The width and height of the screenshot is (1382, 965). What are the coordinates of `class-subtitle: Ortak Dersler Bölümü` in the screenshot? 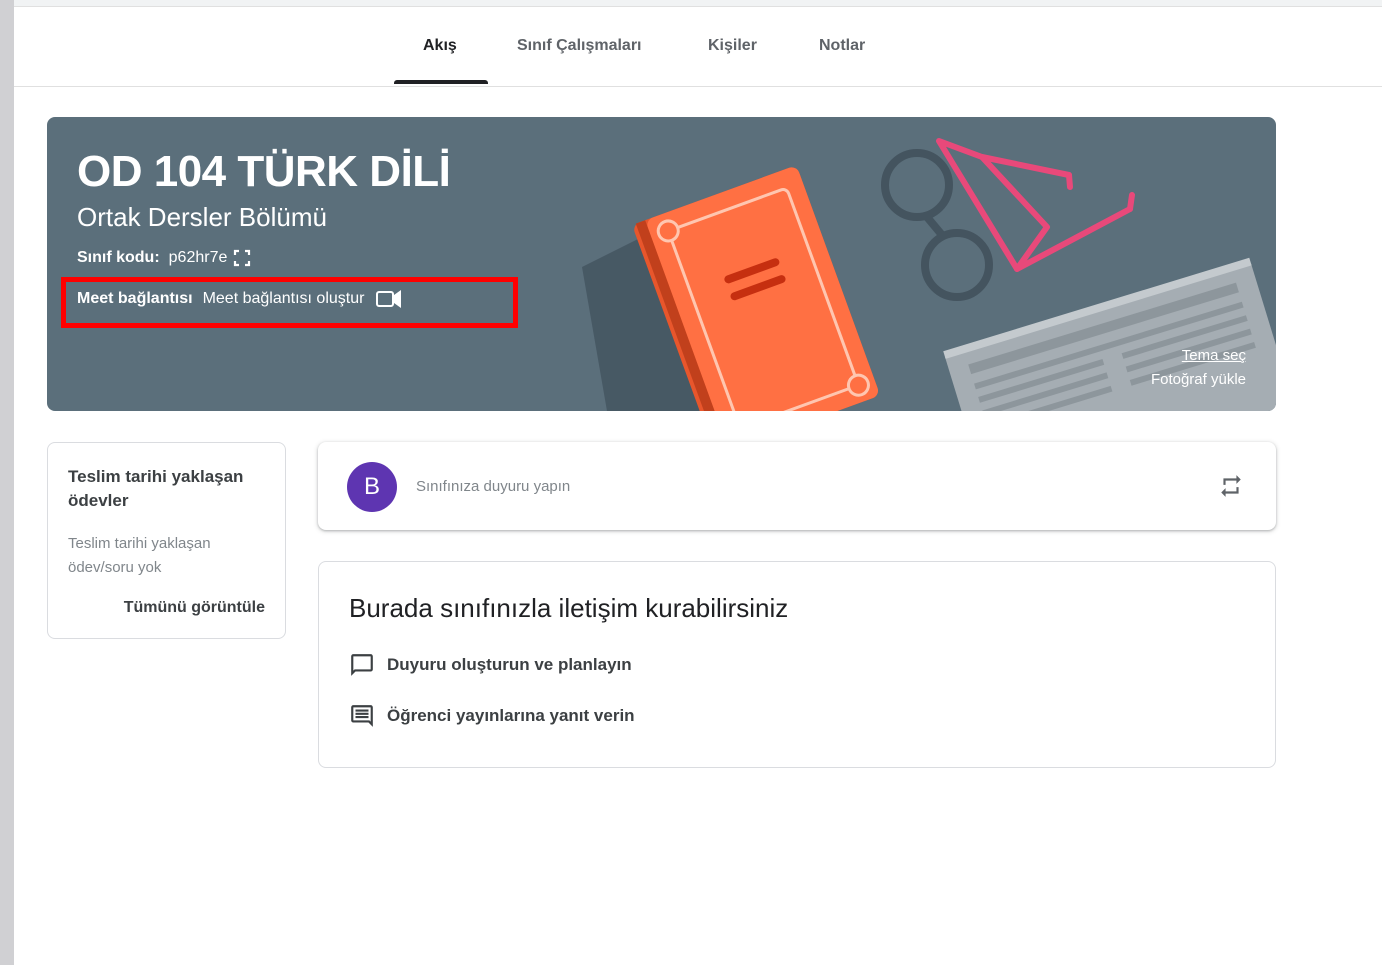 It's located at (202, 217).